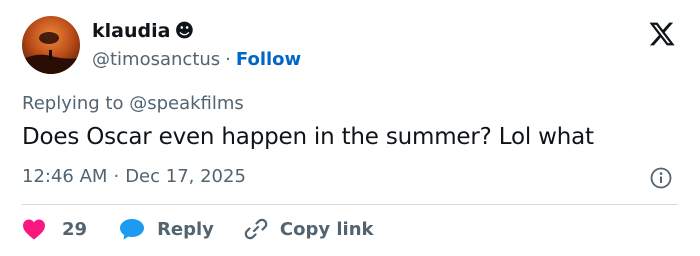 Image resolution: width=700 pixels, height=256 pixels. What do you see at coordinates (156, 59) in the screenshot?
I see `author-handle: @timosanctus` at bounding box center [156, 59].